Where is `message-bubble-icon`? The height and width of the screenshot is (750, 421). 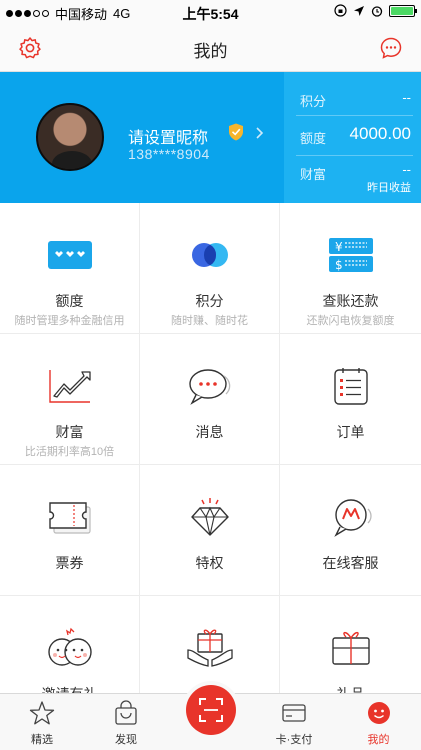
message-bubble-icon is located at coordinates (391, 48).